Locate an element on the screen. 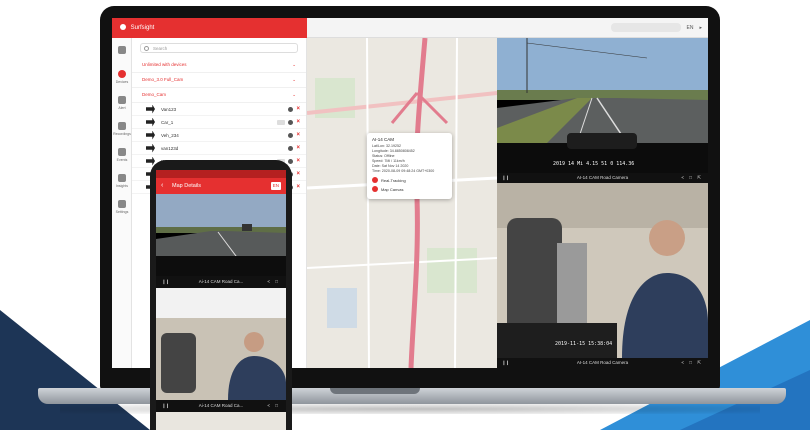 This screenshot has width=810, height=430. logout-icon: ▸ is located at coordinates (700, 28).